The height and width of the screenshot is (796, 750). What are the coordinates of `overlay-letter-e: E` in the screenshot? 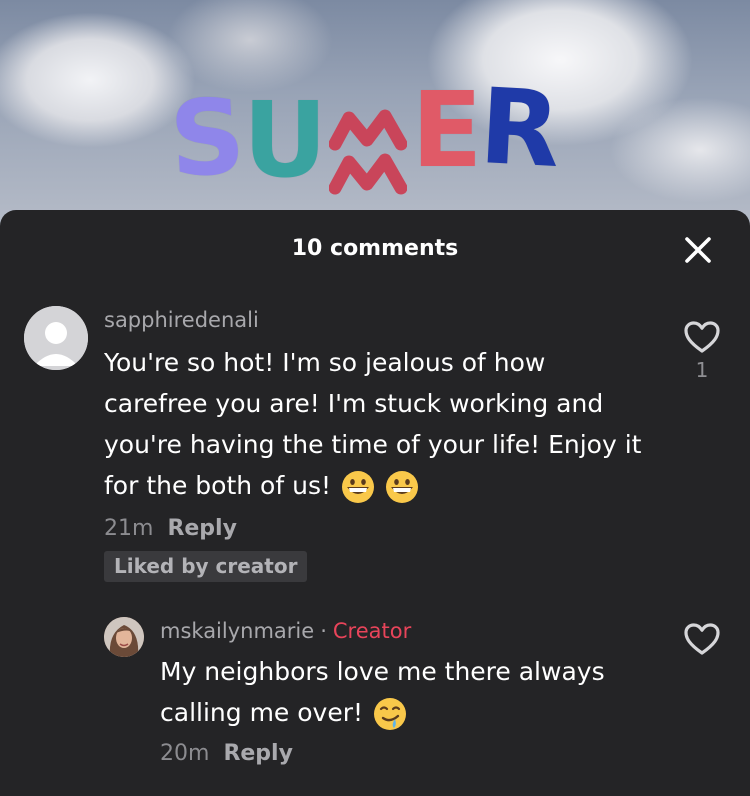 It's located at (446, 130).